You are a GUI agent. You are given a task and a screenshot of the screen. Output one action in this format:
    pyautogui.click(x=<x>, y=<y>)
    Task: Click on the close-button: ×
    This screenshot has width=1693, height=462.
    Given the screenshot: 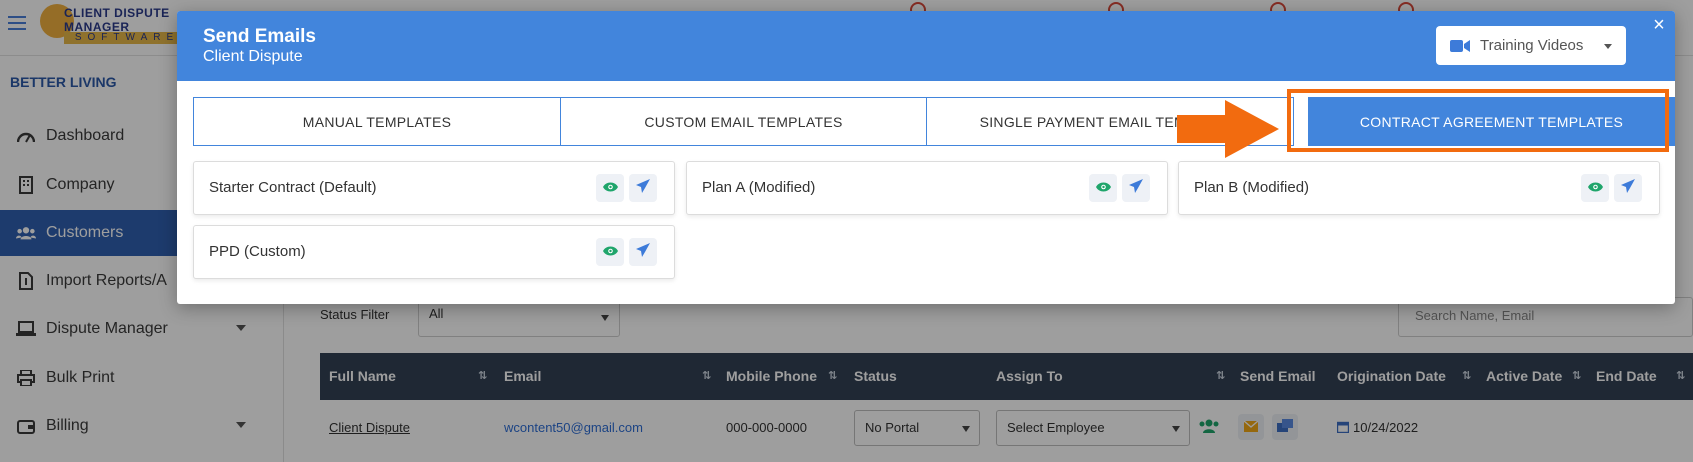 What is the action you would take?
    pyautogui.click(x=1659, y=26)
    